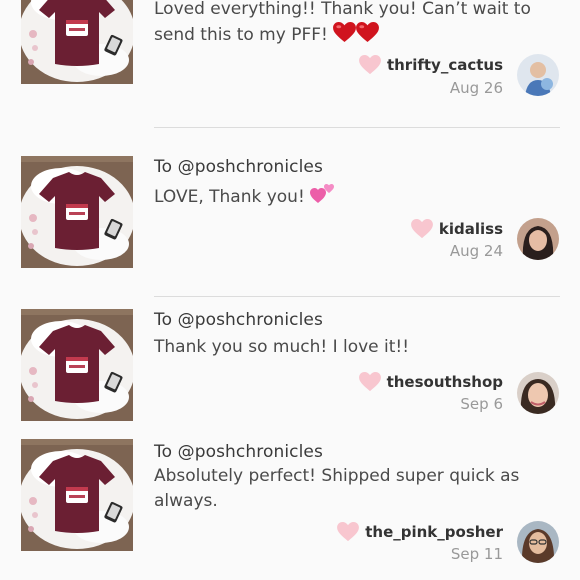  I want to click on username: the_pink_posher, so click(434, 532).